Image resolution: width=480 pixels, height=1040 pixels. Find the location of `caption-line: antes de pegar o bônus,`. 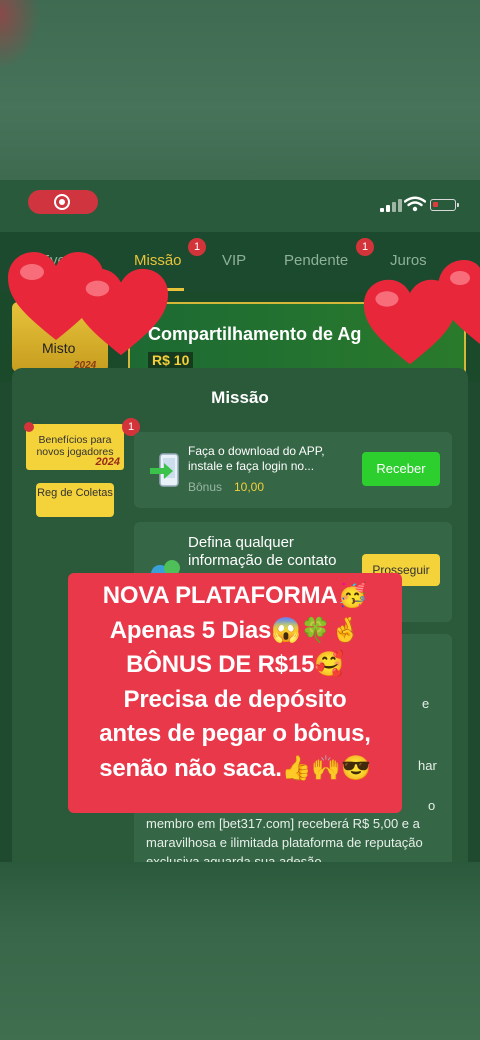

caption-line: antes de pegar o bônus, is located at coordinates (235, 733).